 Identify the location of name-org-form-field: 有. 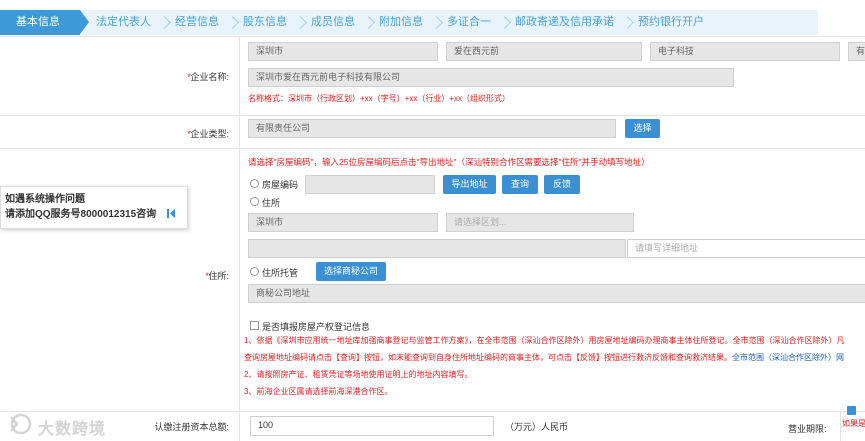
(856, 51).